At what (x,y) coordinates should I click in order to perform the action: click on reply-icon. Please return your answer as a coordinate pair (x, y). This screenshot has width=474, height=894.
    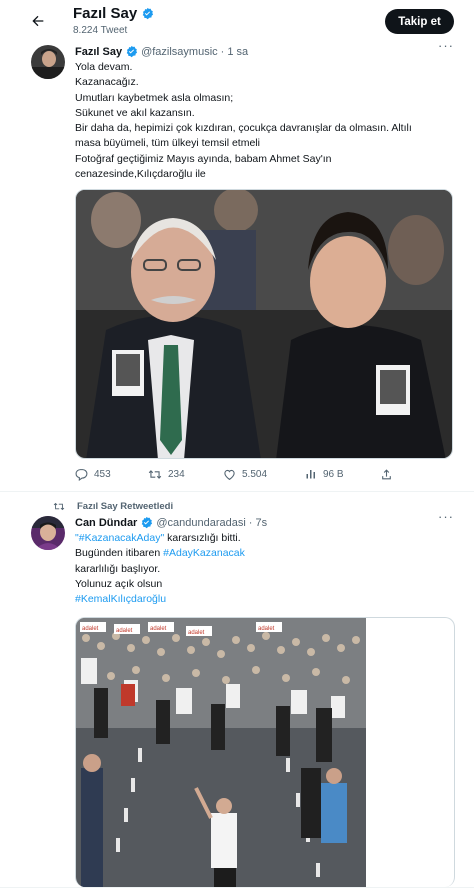
    Looking at the image, I should click on (81, 475).